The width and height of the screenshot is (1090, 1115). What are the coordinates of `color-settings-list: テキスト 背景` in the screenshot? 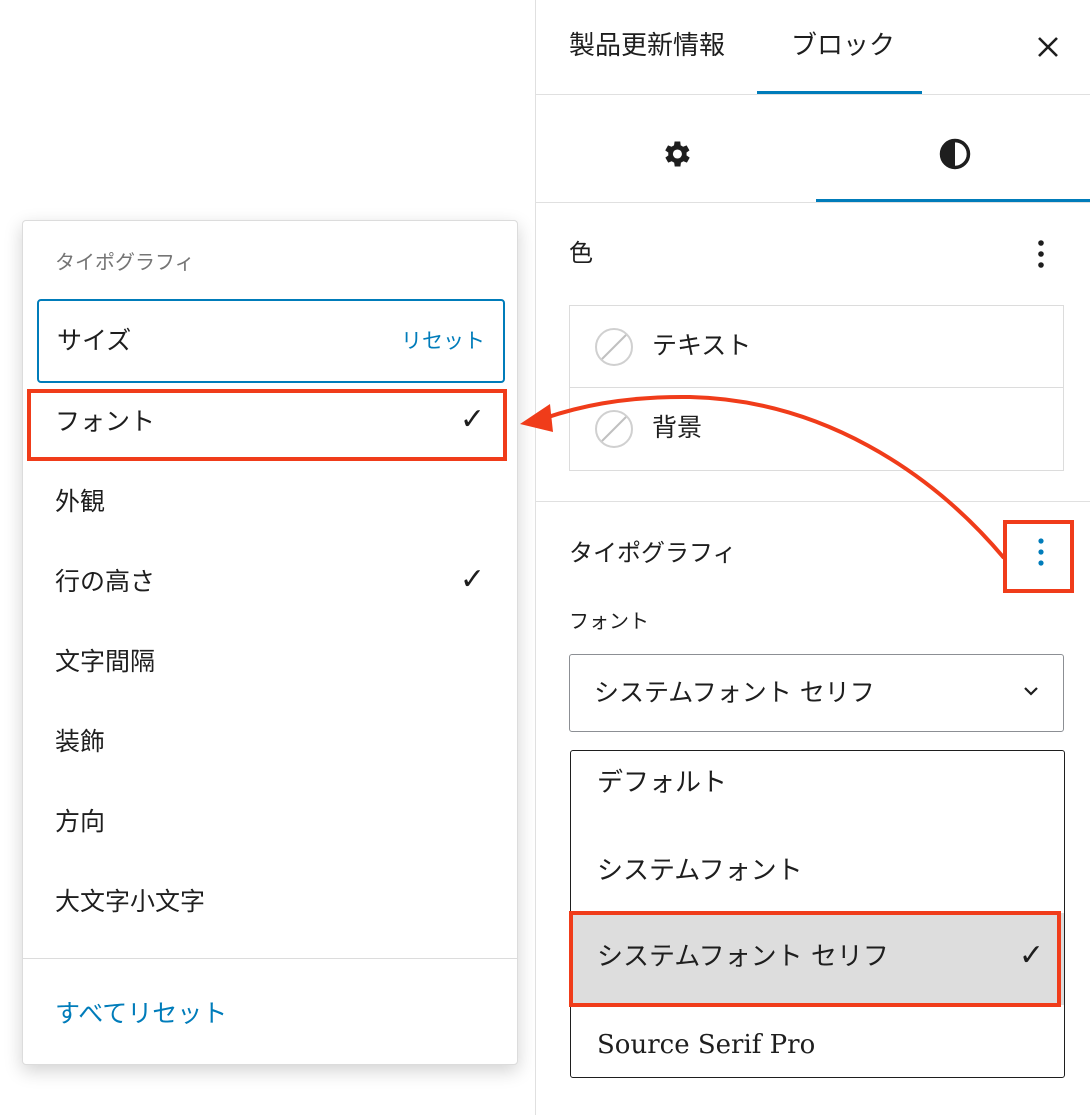 It's located at (816, 388).